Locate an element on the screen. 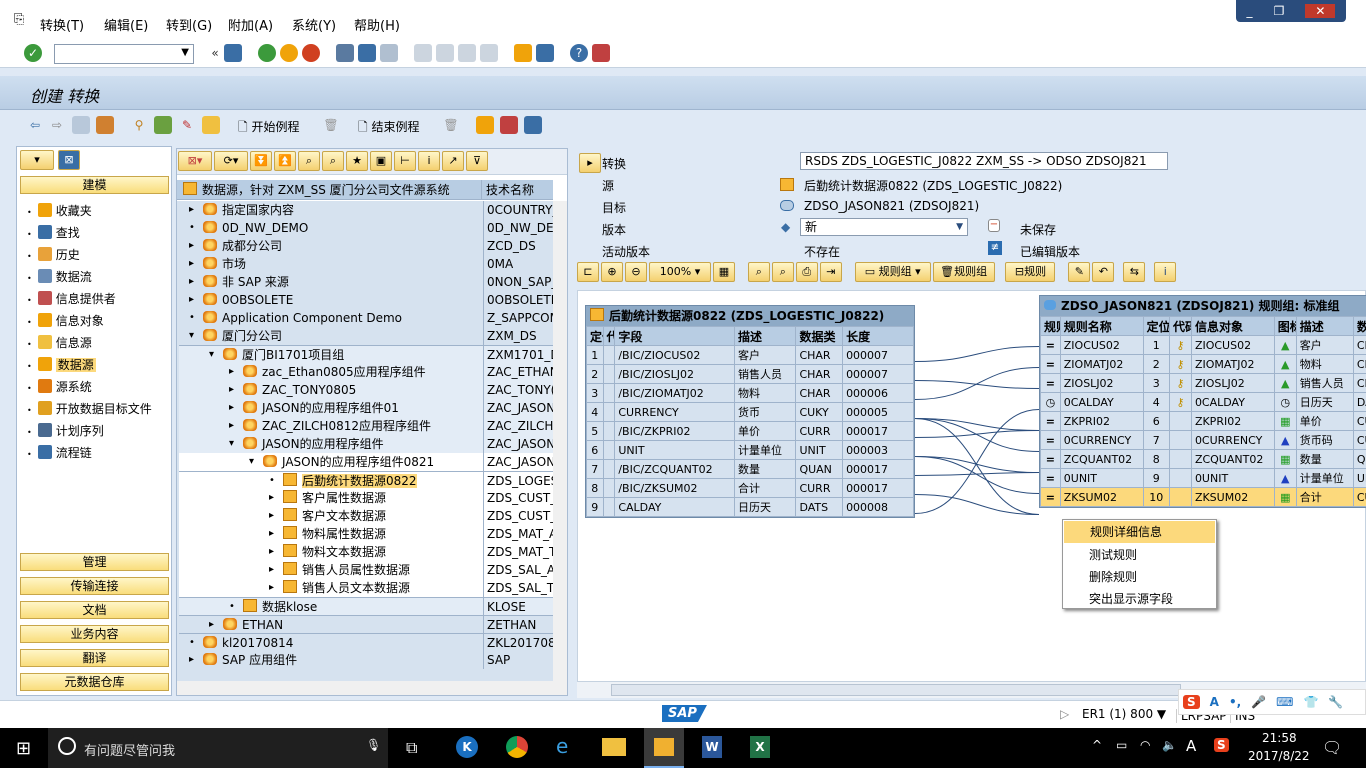 This screenshot has height=768, width=1366. nav-button: 文档 is located at coordinates (94, 610).